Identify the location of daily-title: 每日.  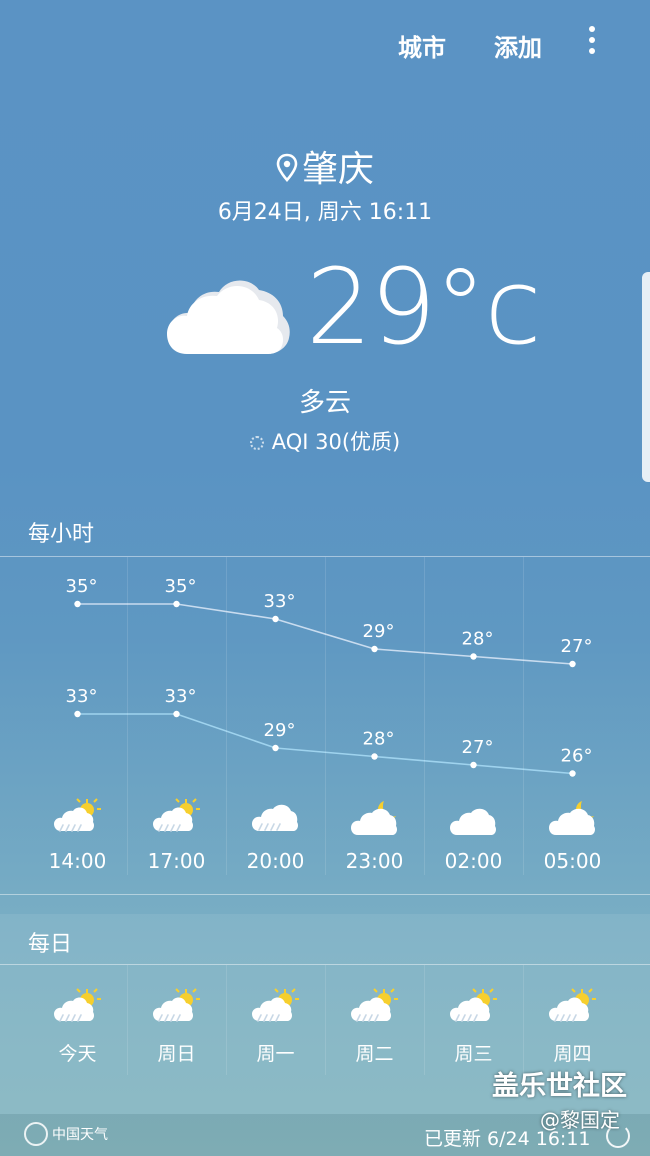
(50, 944).